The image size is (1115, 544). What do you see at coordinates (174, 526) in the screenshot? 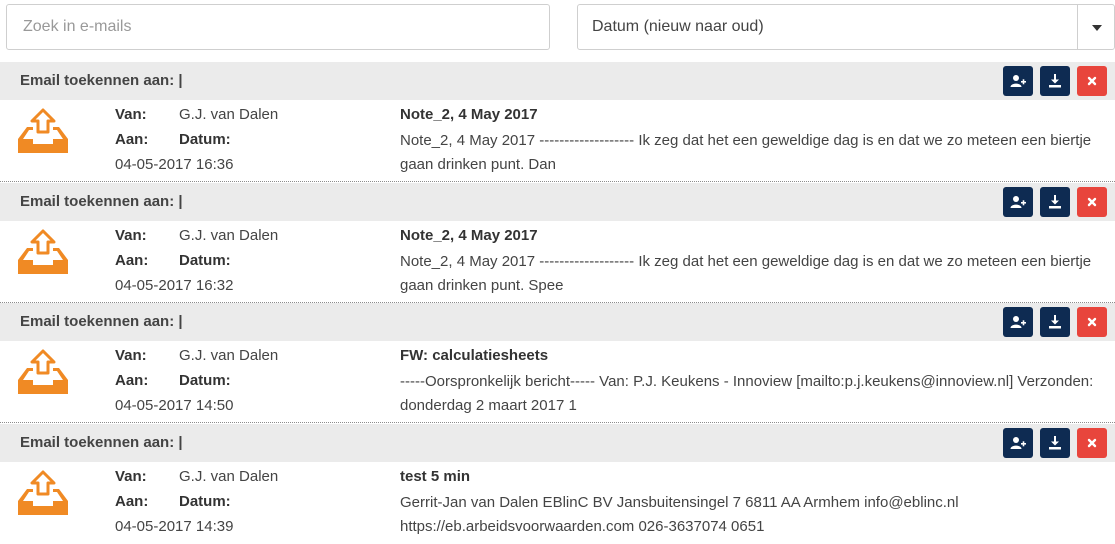
I see `date-value: 04-05-2017 14:39` at bounding box center [174, 526].